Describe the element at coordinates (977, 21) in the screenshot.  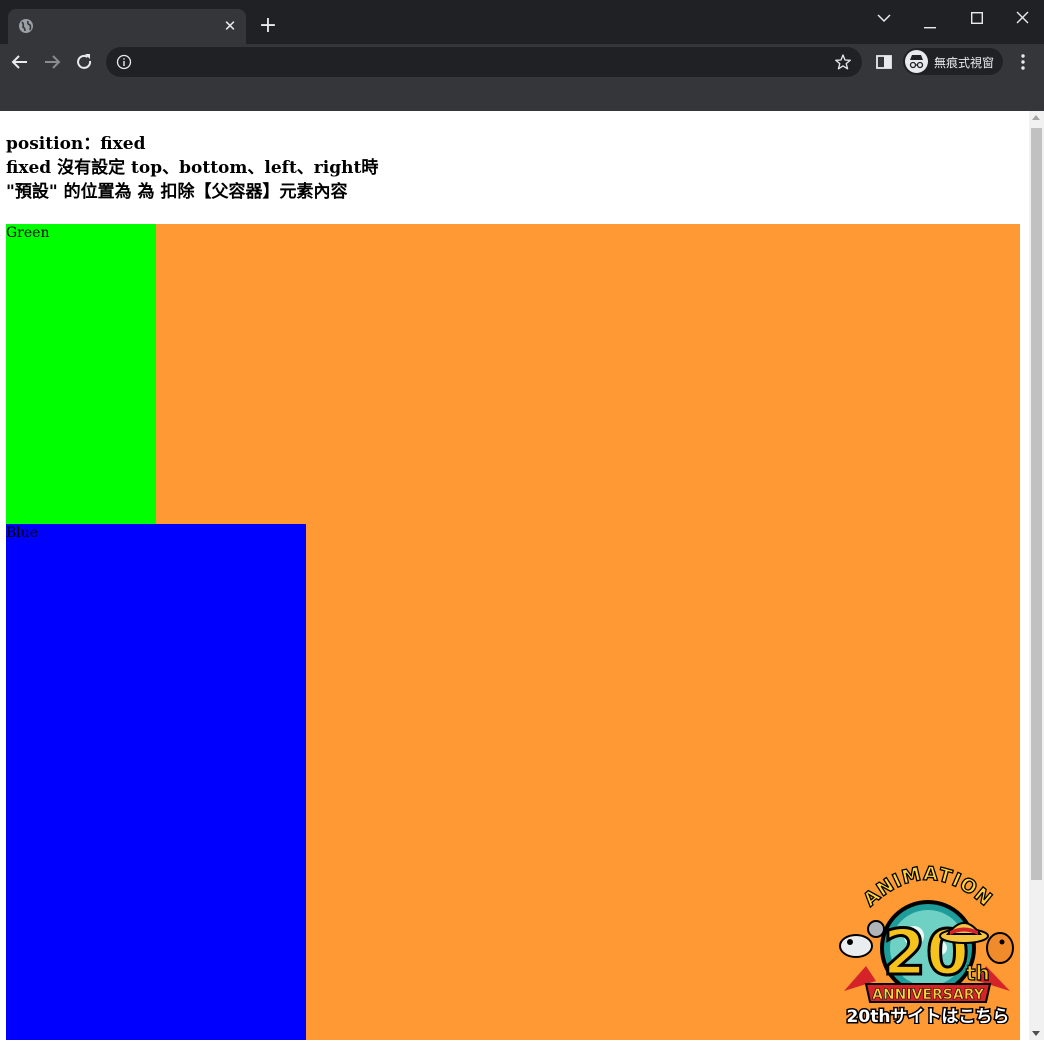
I see `maximize-icon` at that location.